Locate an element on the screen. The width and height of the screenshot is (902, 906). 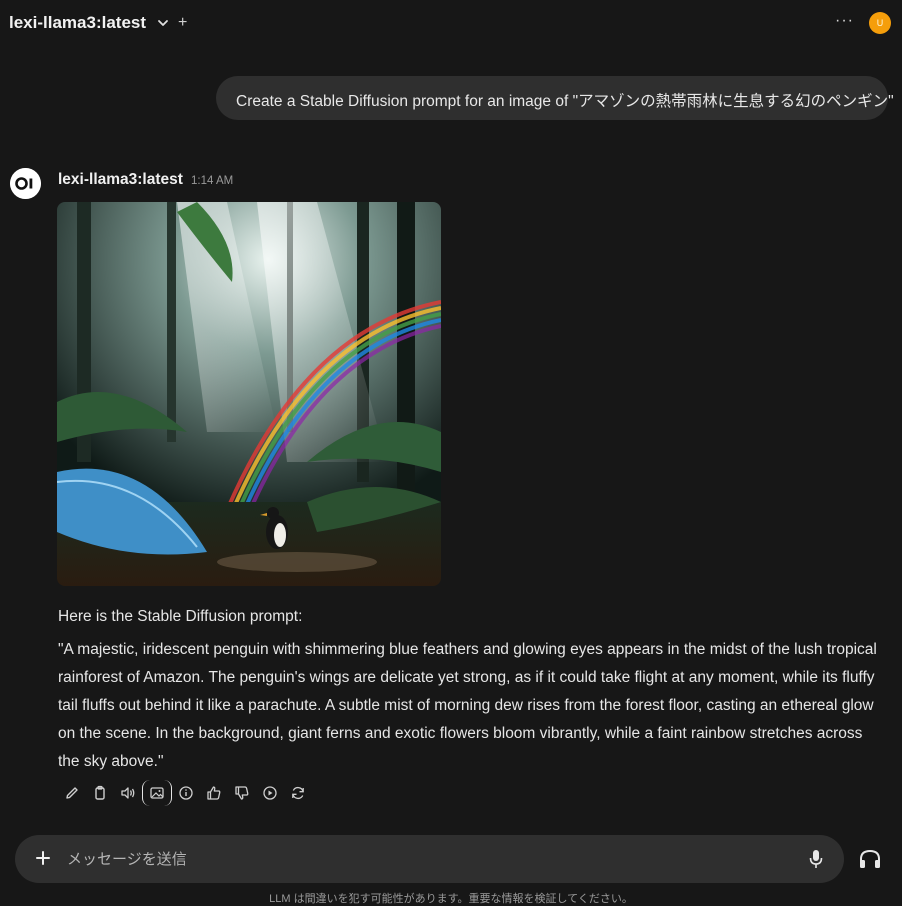
thumbs-down-icon is located at coordinates (242, 793).